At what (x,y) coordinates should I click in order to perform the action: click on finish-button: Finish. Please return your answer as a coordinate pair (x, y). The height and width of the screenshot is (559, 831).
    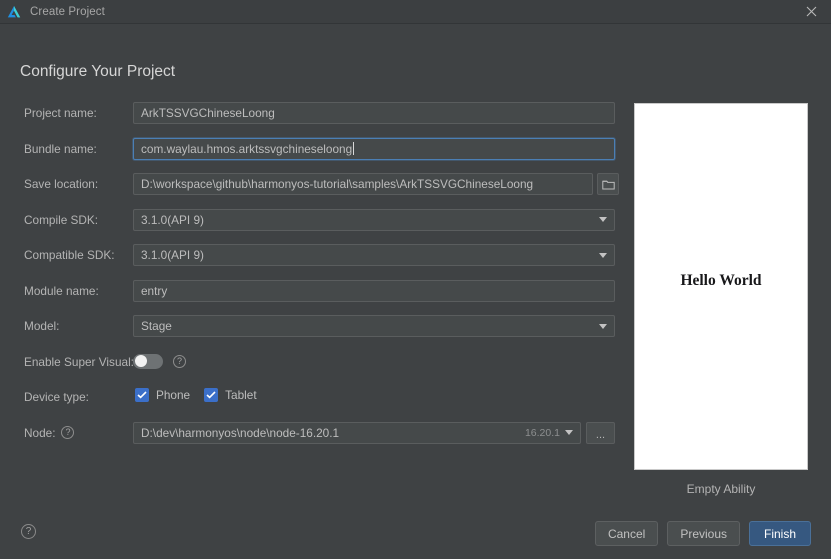
    Looking at the image, I should click on (780, 533).